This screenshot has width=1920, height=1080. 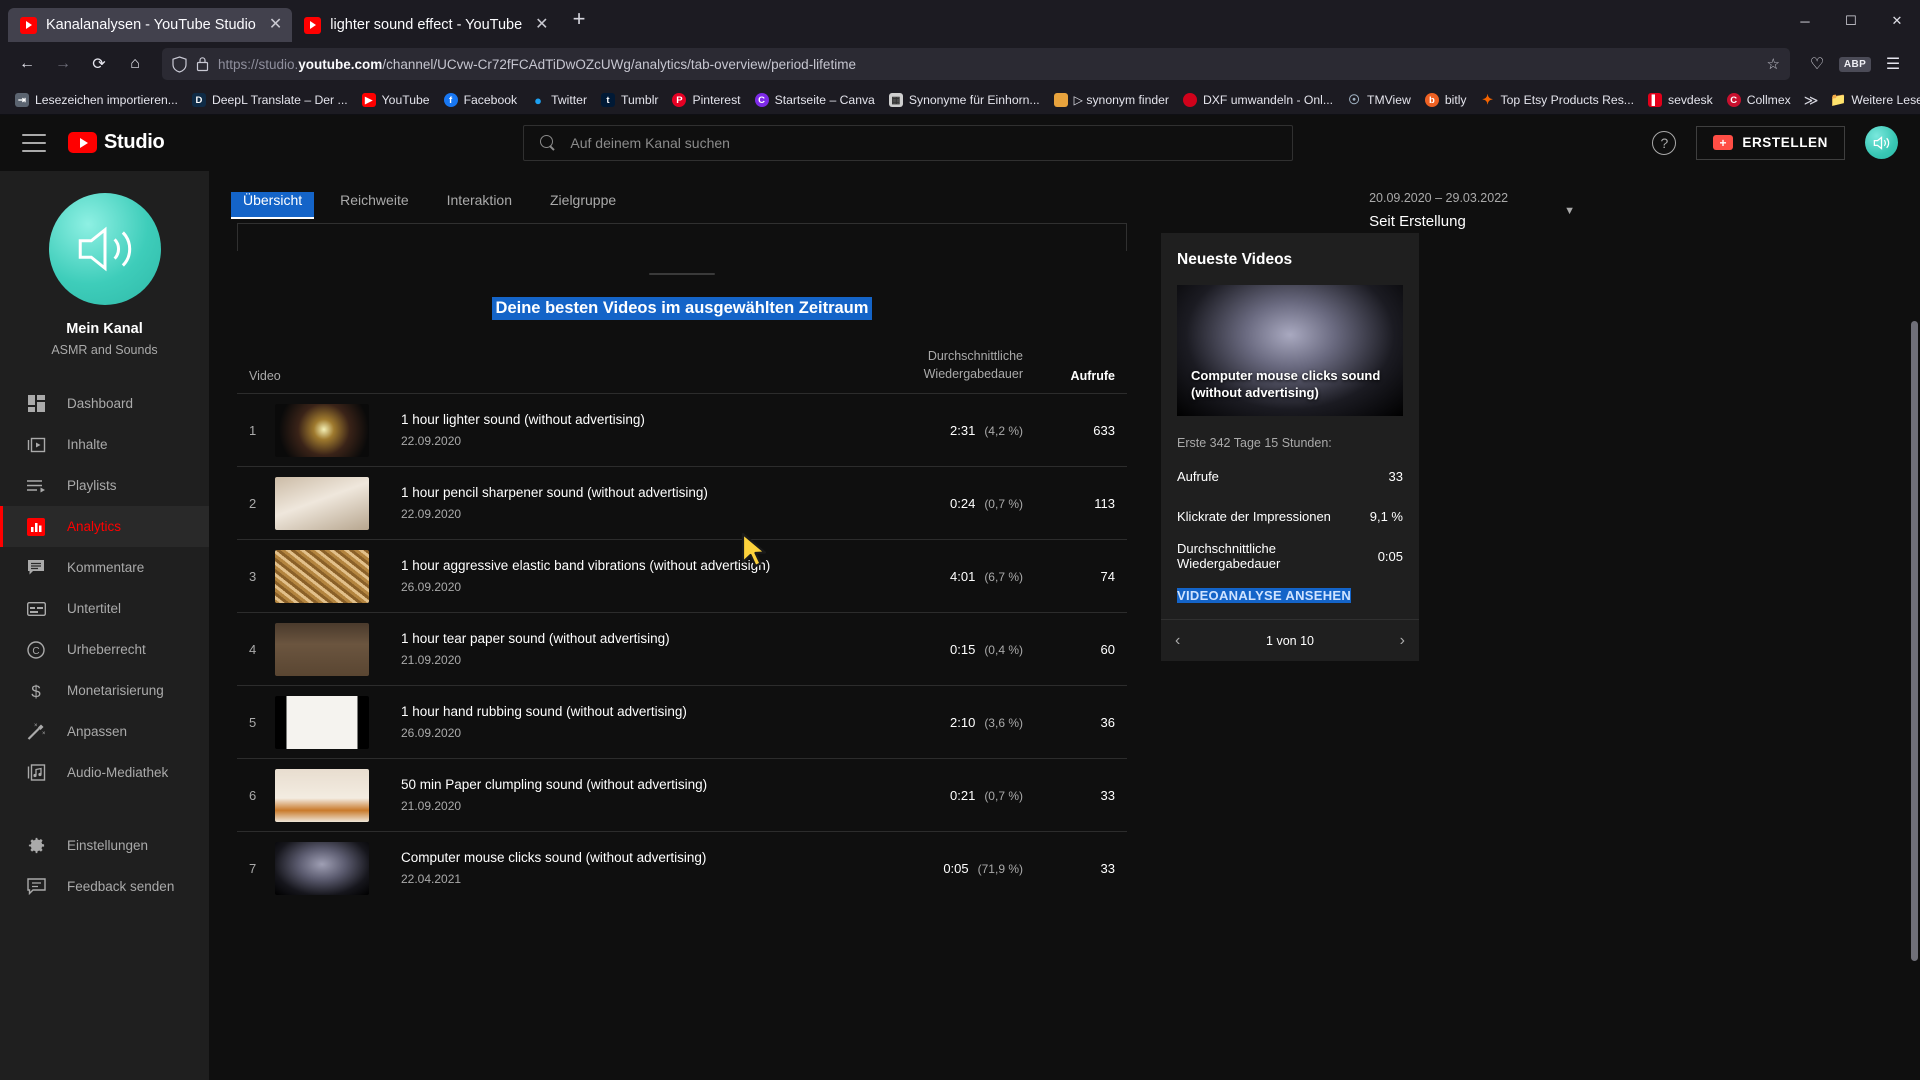 What do you see at coordinates (99, 64) in the screenshot?
I see `reload-icon: ⟳` at bounding box center [99, 64].